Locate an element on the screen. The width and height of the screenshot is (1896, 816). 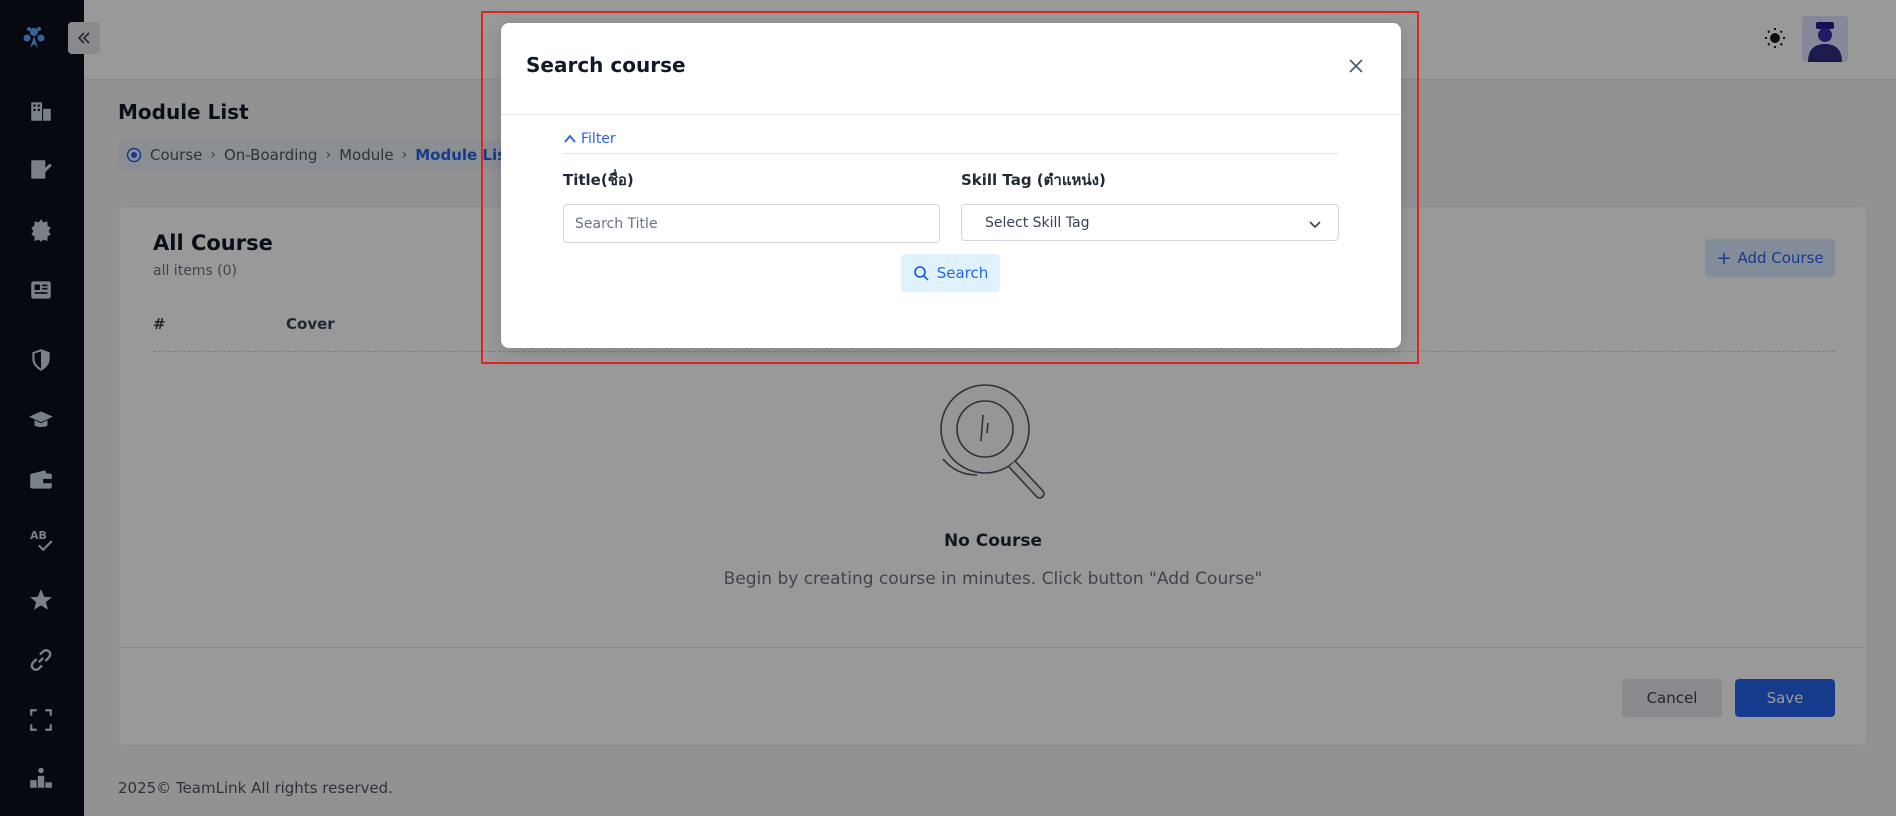
skill-tag-placeholder: Select Skill Tag is located at coordinates (1037, 222).